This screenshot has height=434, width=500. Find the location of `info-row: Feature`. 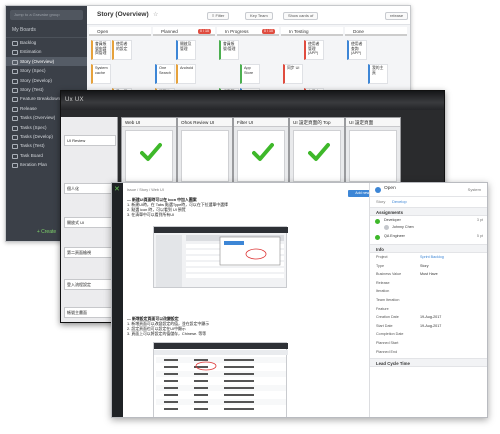

info-row: Feature is located at coordinates (428, 309).